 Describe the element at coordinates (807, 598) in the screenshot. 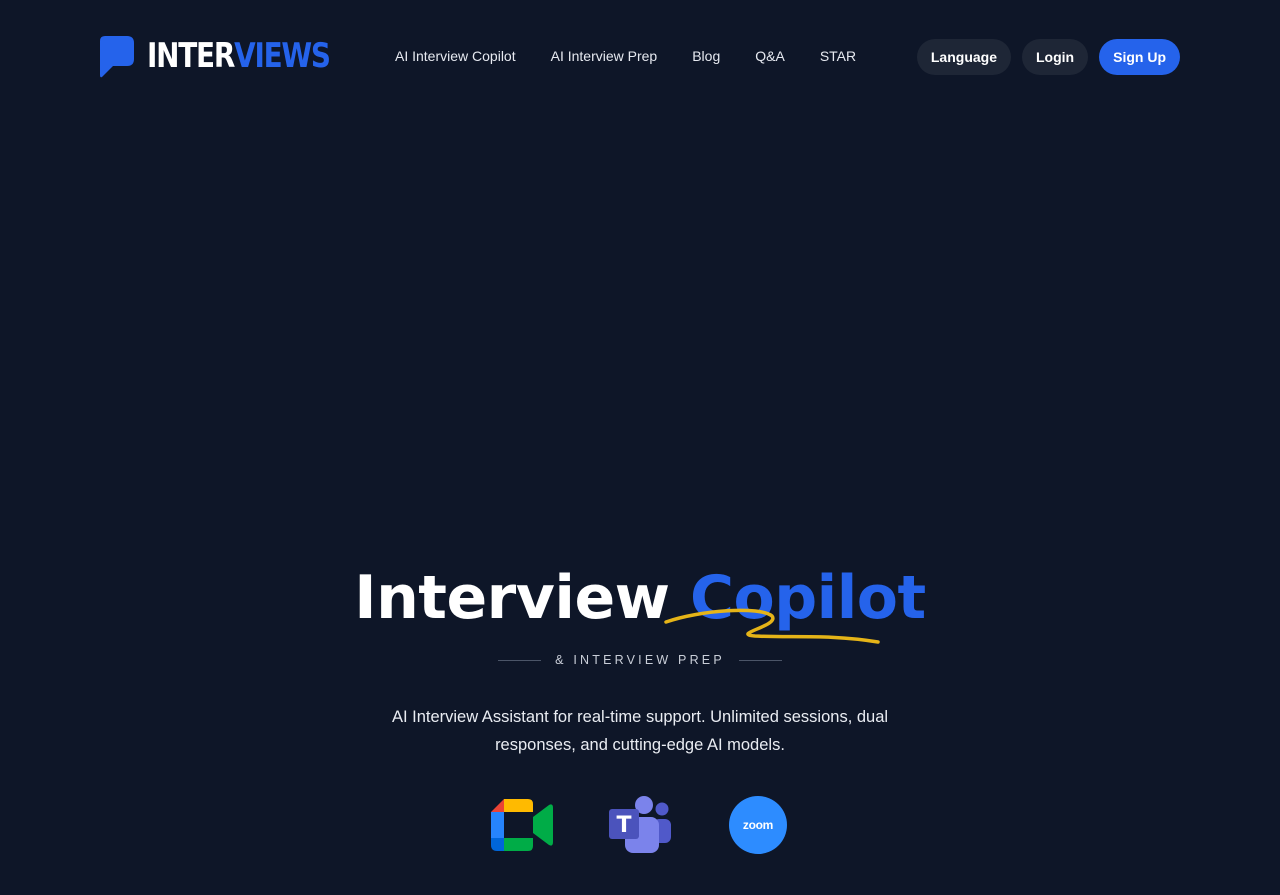

I see `hero-title-accent: Copilot` at that location.